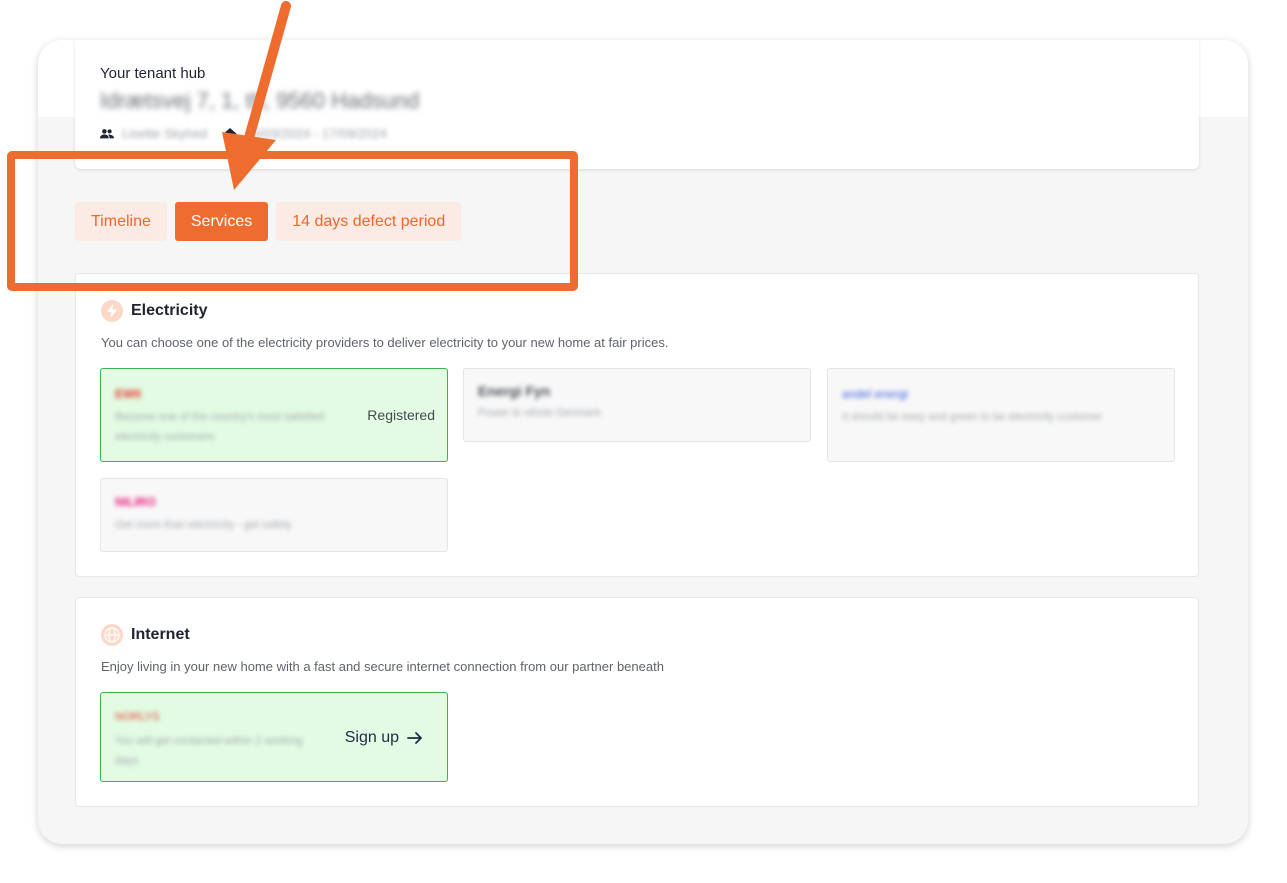  Describe the element at coordinates (637, 405) in the screenshot. I see `provider-card-energi-fyn: Energi Fyn Power to whole Denmark` at that location.